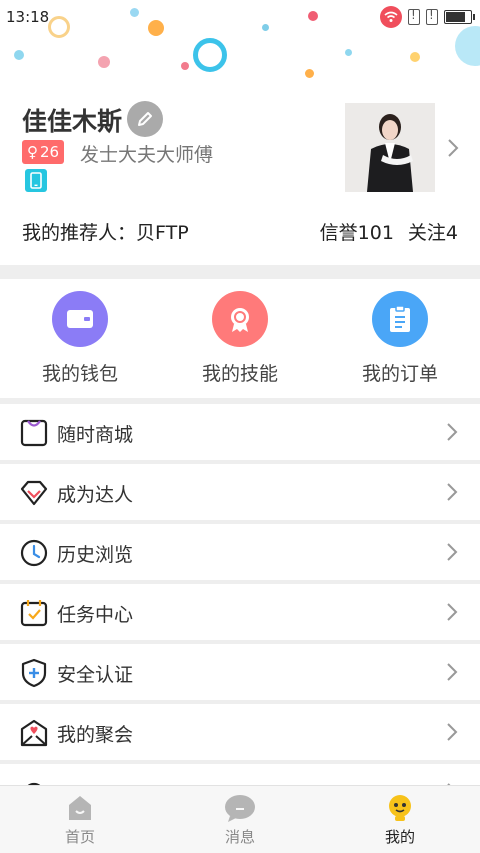 This screenshot has height=853, width=480. I want to click on nav-home: 首页, so click(80, 820).